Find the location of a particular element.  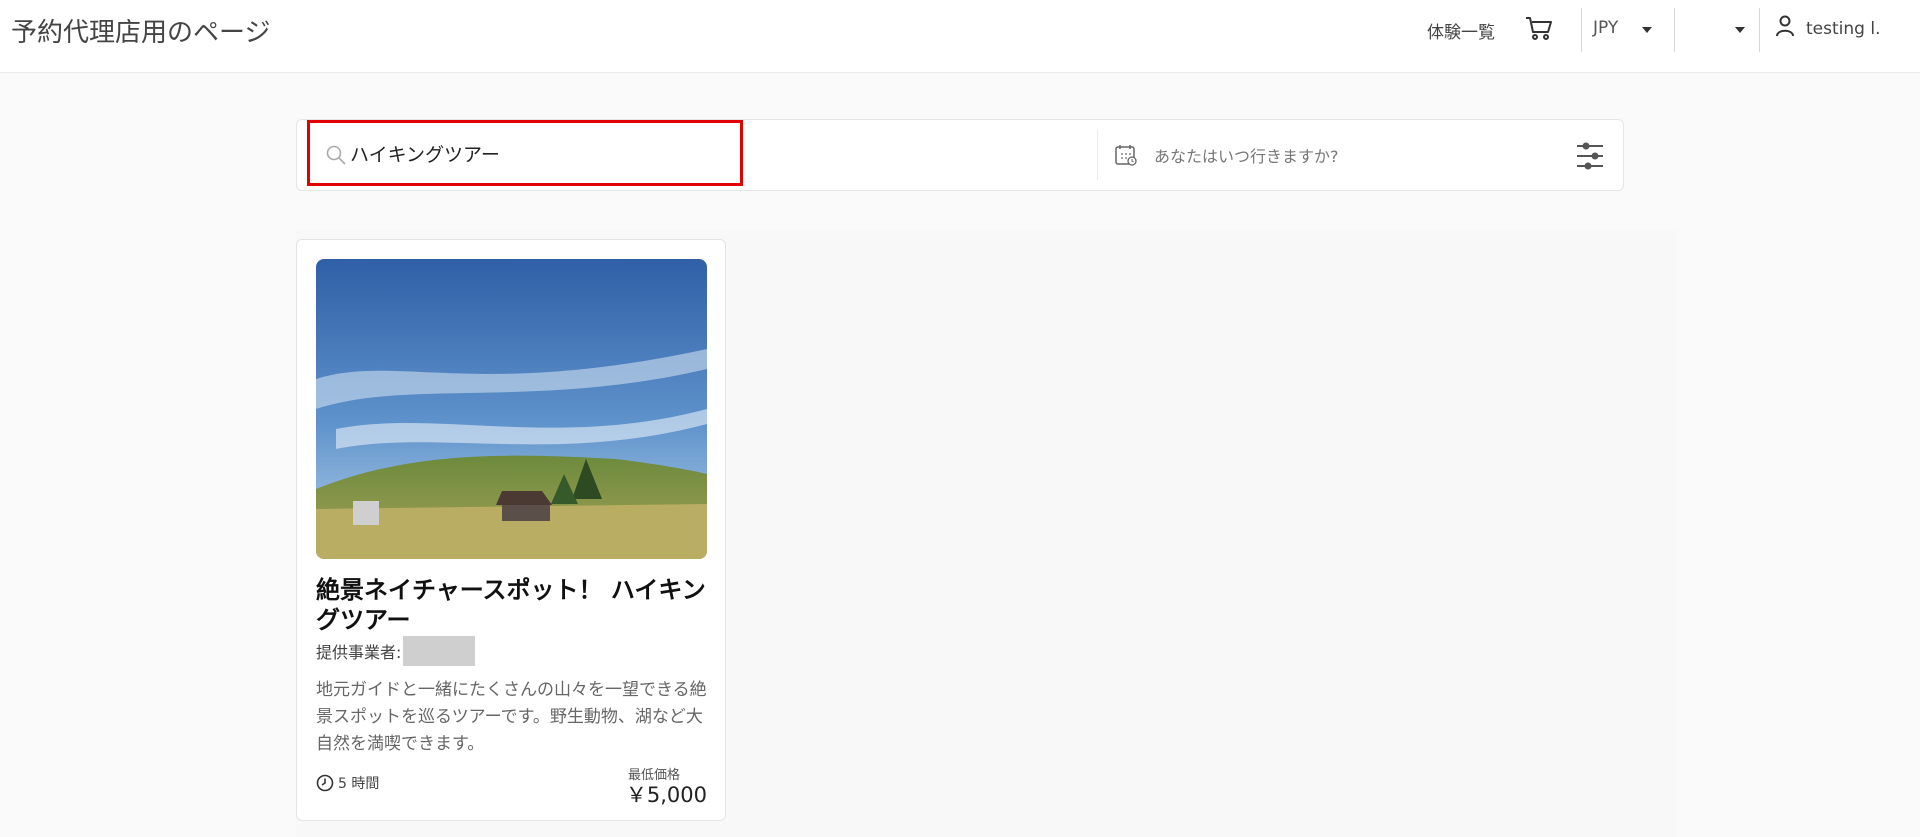

provider-label: 提供事業者: is located at coordinates (359, 652).